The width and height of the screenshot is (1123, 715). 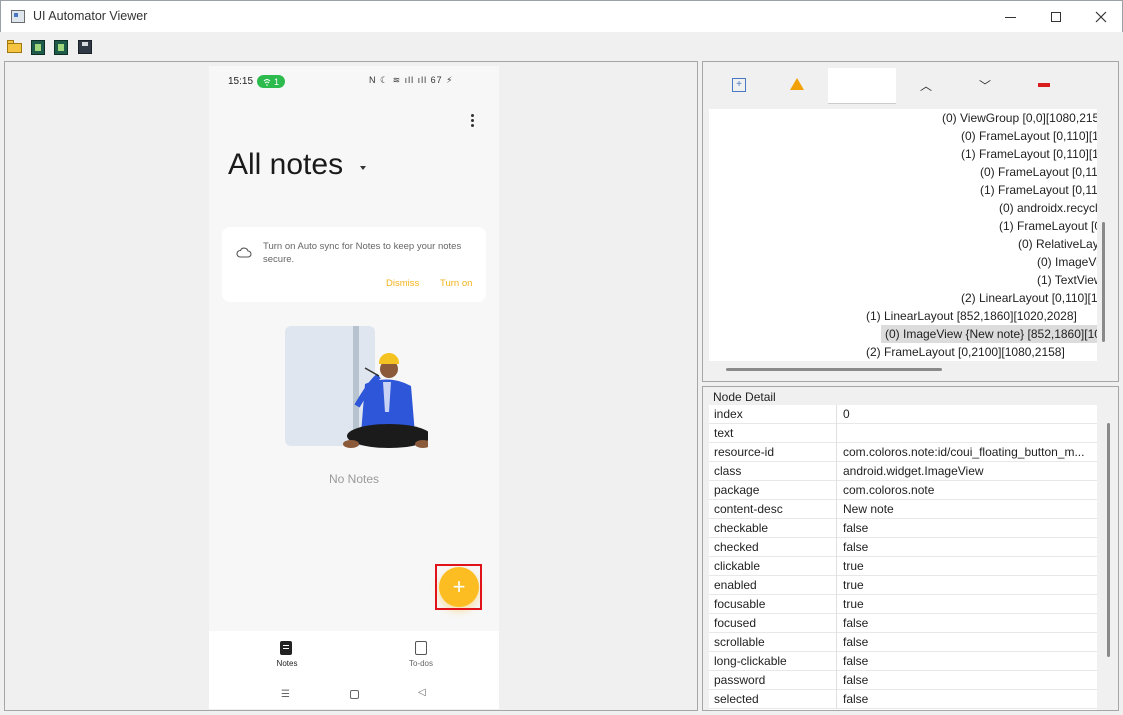 What do you see at coordinates (773, 585) in the screenshot?
I see `property-key: enabled` at bounding box center [773, 585].